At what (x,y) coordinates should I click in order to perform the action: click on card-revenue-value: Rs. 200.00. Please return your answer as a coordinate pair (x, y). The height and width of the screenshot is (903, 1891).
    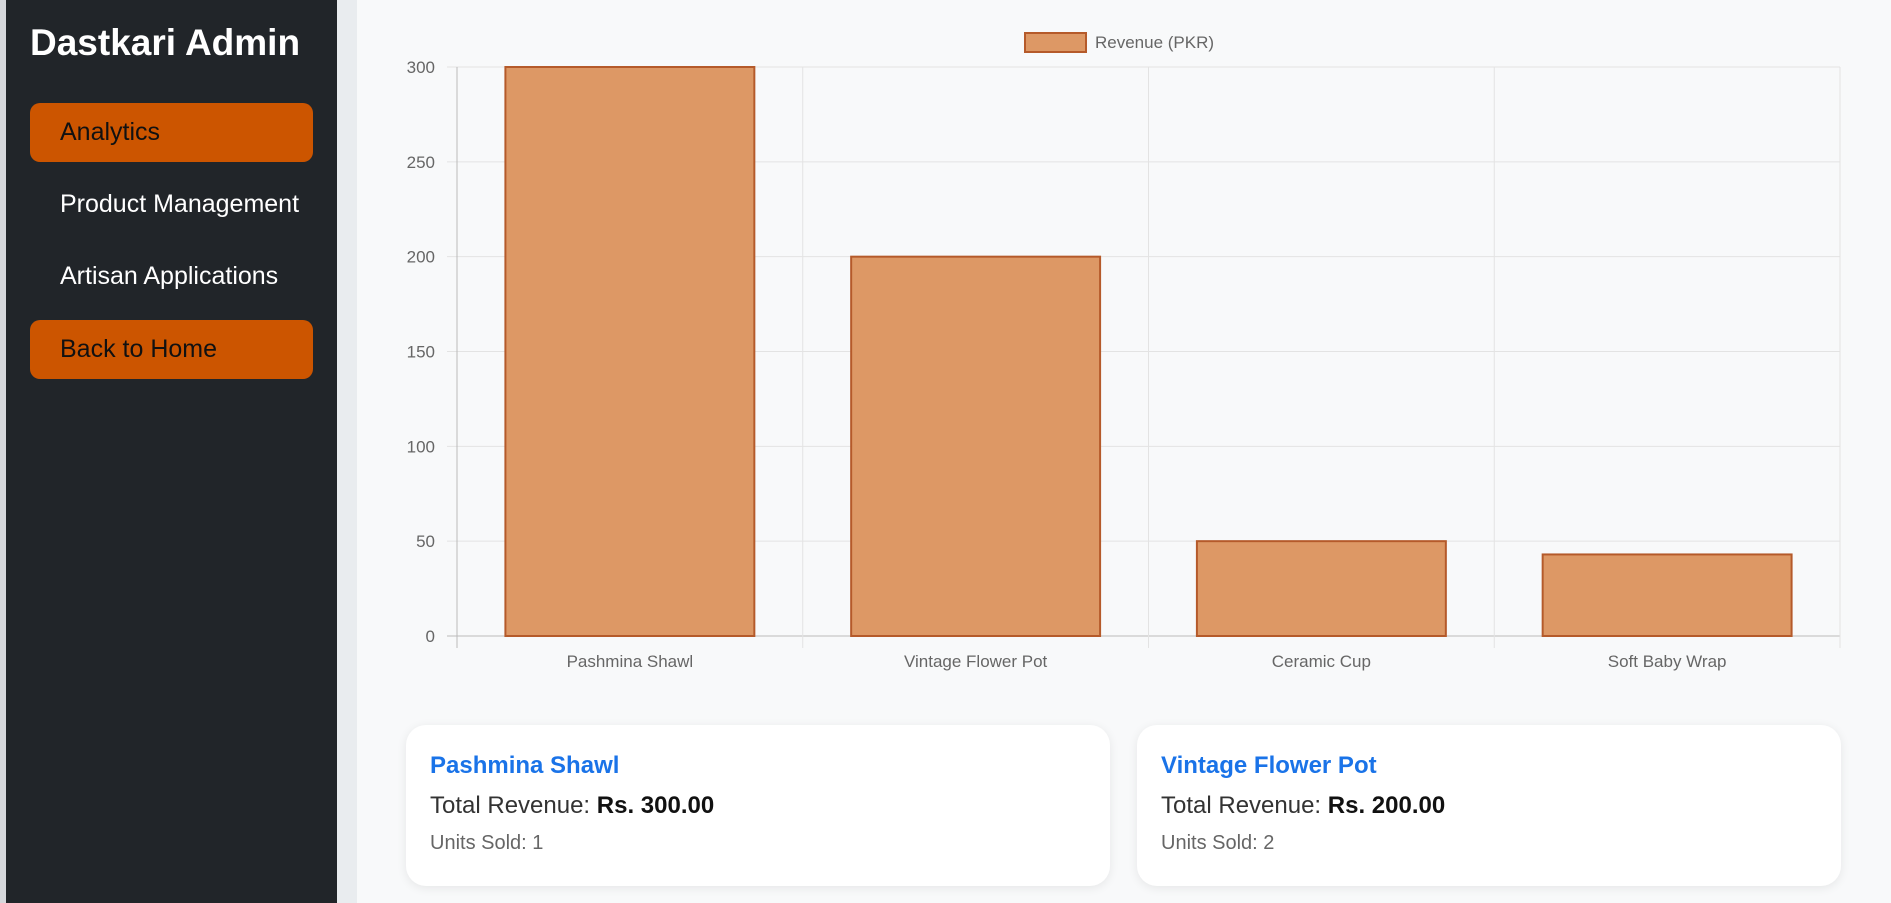
    Looking at the image, I should click on (1386, 805).